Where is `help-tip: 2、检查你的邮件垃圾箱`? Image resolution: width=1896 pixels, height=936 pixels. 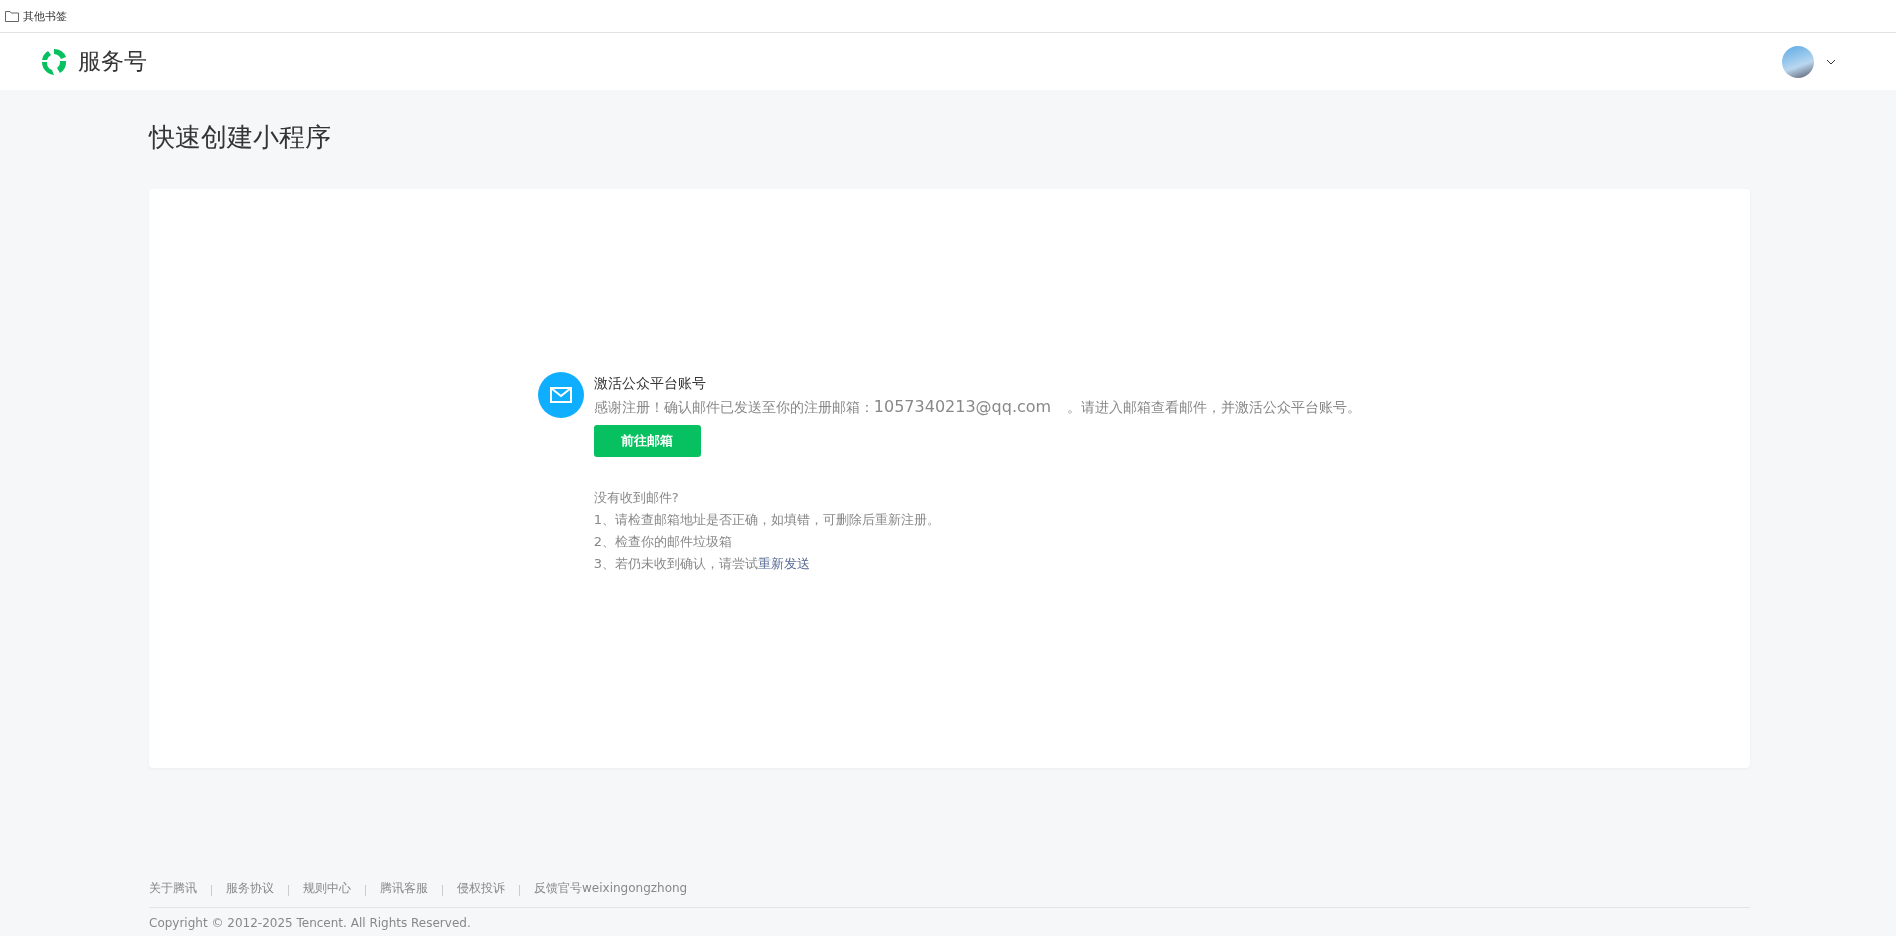
help-tip: 2、检查你的邮件垃圾箱 is located at coordinates (663, 542).